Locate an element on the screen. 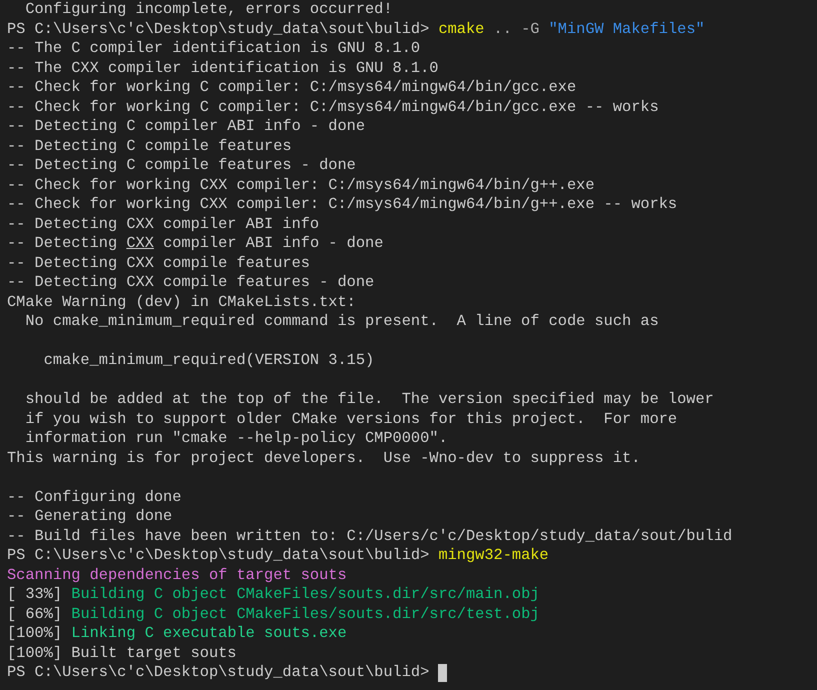 The height and width of the screenshot is (690, 817). command-text: mingw32-make is located at coordinates (493, 556).